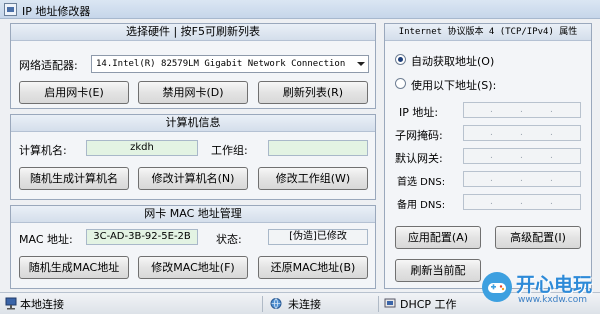  Describe the element at coordinates (304, 304) in the screenshot. I see `link-state: 未连接` at that location.